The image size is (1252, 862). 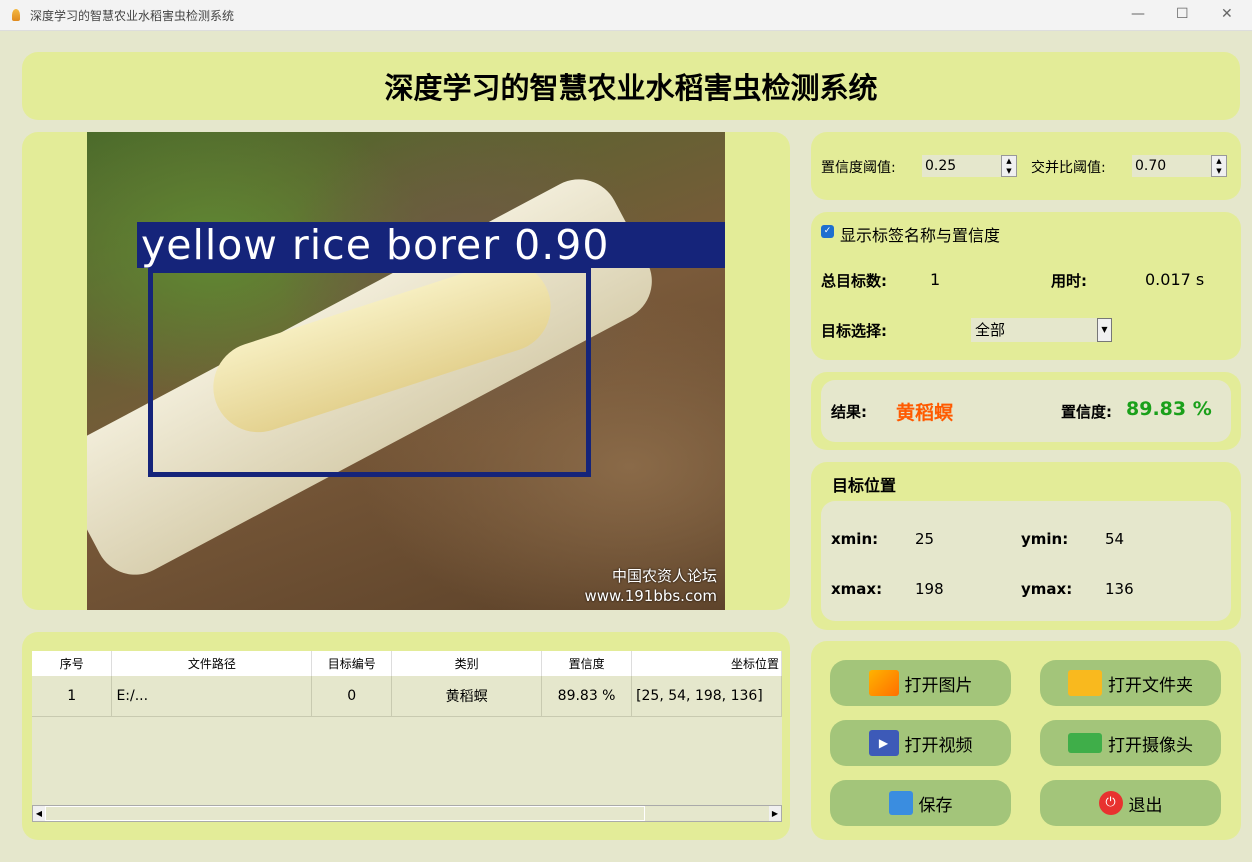 I want to click on detection-label: yellow rice borer 0.90, so click(x=431, y=245).